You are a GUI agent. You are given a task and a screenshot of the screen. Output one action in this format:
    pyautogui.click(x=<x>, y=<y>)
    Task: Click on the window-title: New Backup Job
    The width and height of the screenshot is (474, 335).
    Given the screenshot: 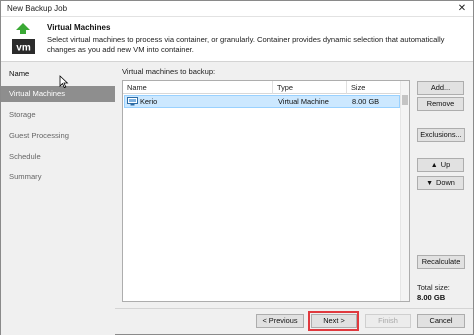 What is the action you would take?
    pyautogui.click(x=37, y=8)
    